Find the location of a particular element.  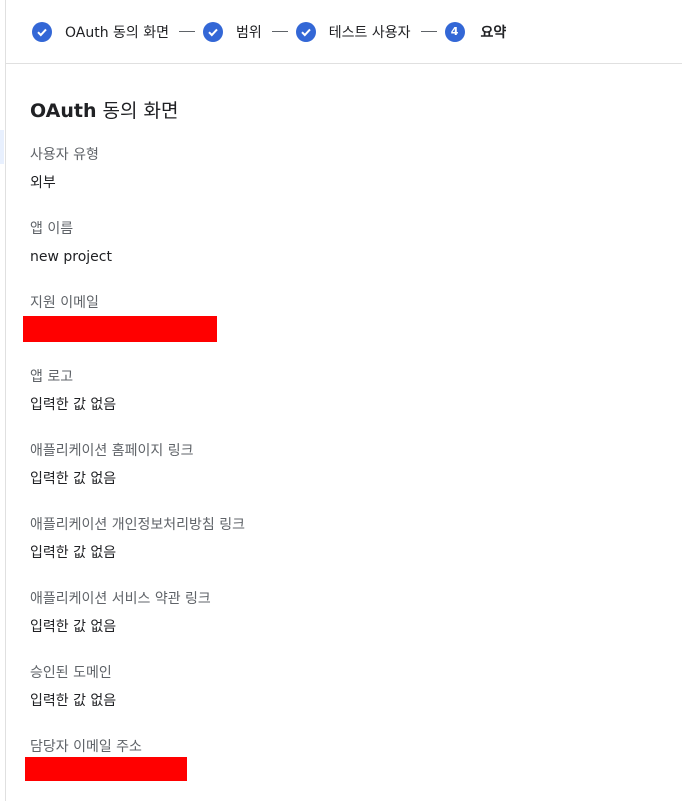

step-label: 요약 is located at coordinates (493, 32).